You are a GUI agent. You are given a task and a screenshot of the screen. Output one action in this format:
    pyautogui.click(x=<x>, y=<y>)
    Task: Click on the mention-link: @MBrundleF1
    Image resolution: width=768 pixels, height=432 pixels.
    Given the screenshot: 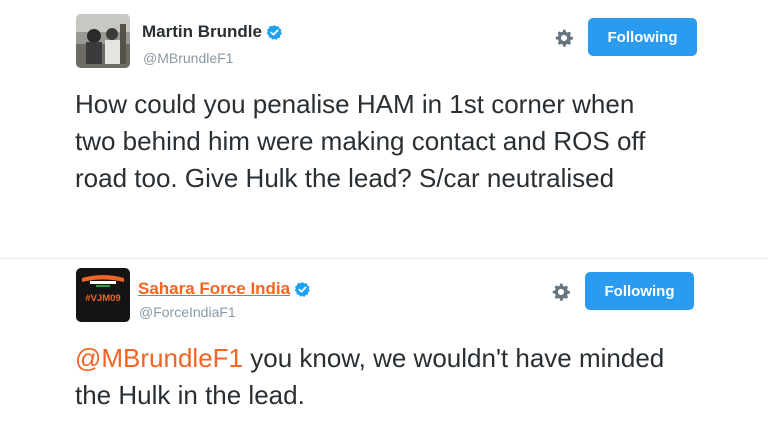 What is the action you would take?
    pyautogui.click(x=159, y=358)
    